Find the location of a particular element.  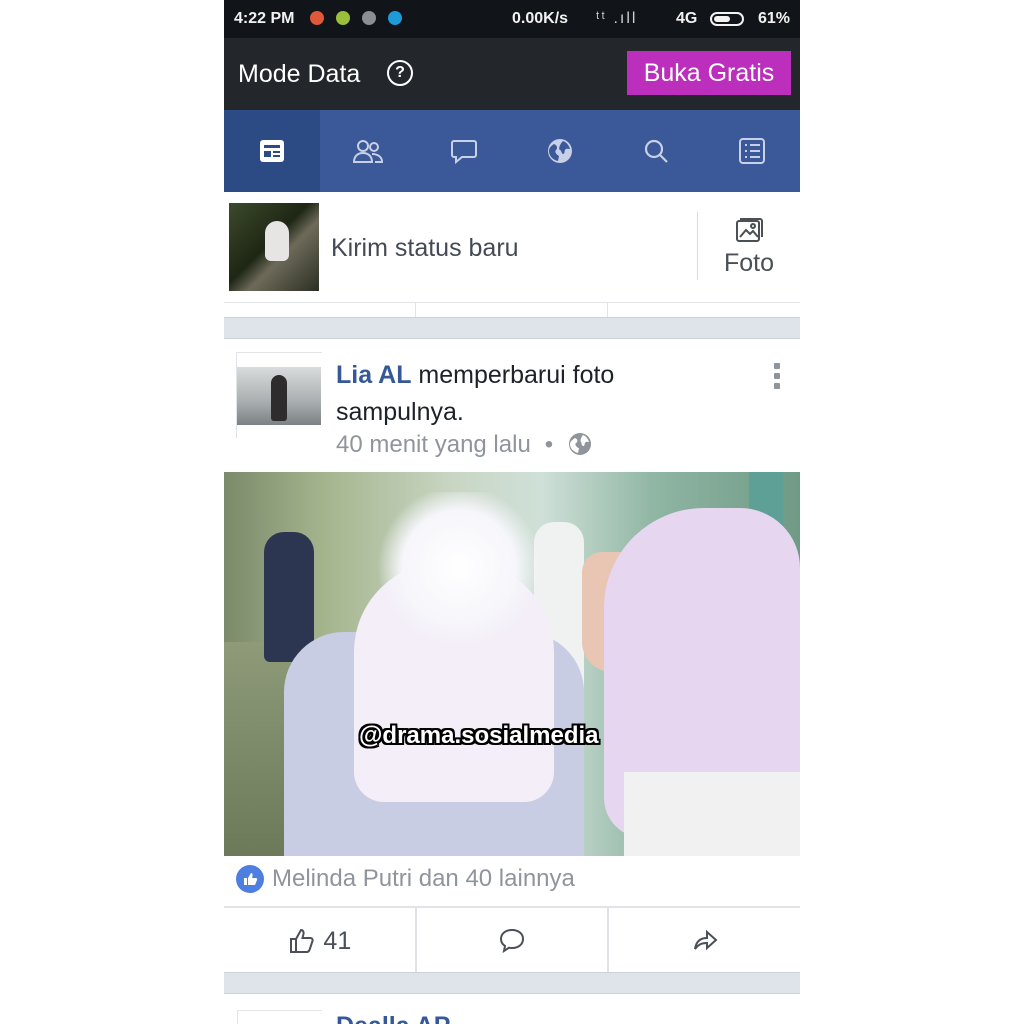

globe-icon is located at coordinates (580, 444).